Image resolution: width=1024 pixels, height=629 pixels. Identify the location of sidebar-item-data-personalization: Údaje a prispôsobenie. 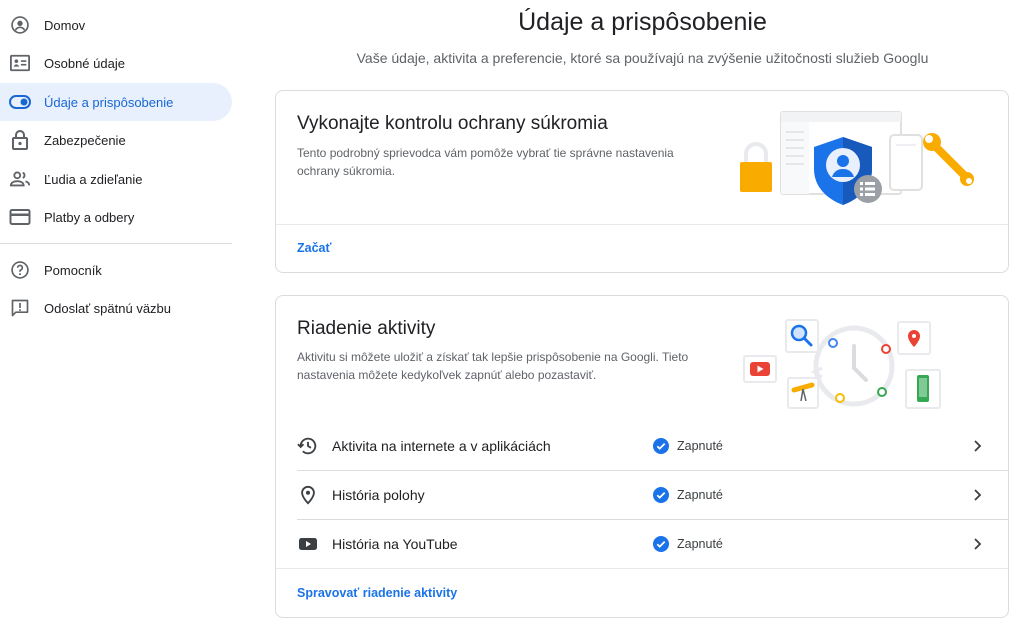
(116, 102).